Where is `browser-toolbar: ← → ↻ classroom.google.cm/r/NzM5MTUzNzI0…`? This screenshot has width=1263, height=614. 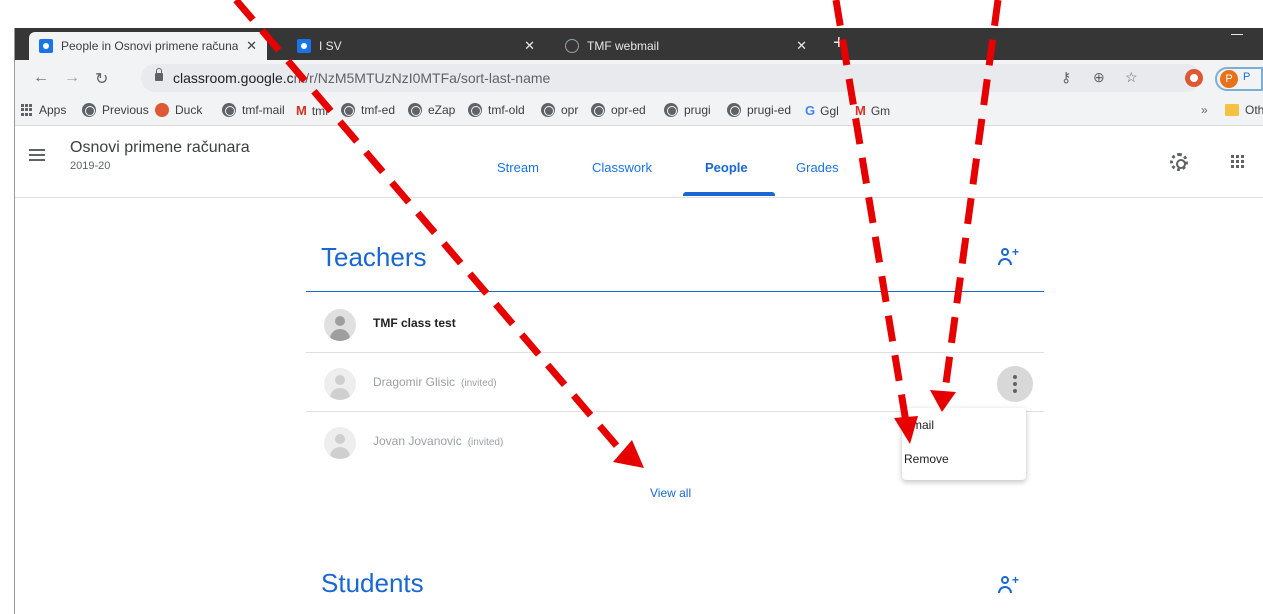 browser-toolbar: ← → ↻ classroom.google.cm/r/NzM5MTUzNzI0… is located at coordinates (639, 78).